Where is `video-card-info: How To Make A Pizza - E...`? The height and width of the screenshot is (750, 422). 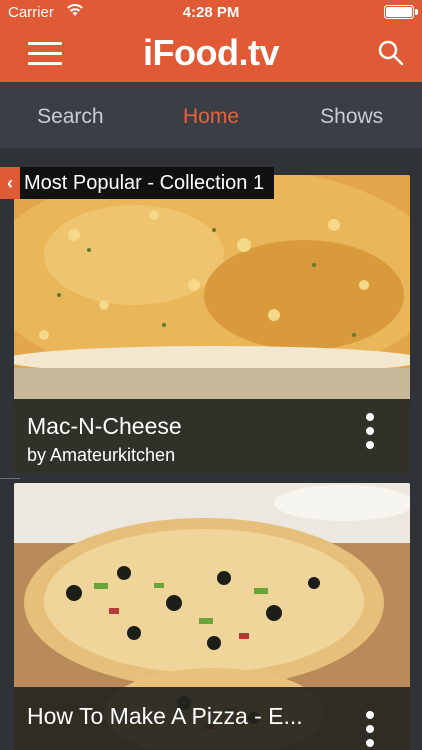 video-card-info: How To Make A Pizza - E... is located at coordinates (212, 718).